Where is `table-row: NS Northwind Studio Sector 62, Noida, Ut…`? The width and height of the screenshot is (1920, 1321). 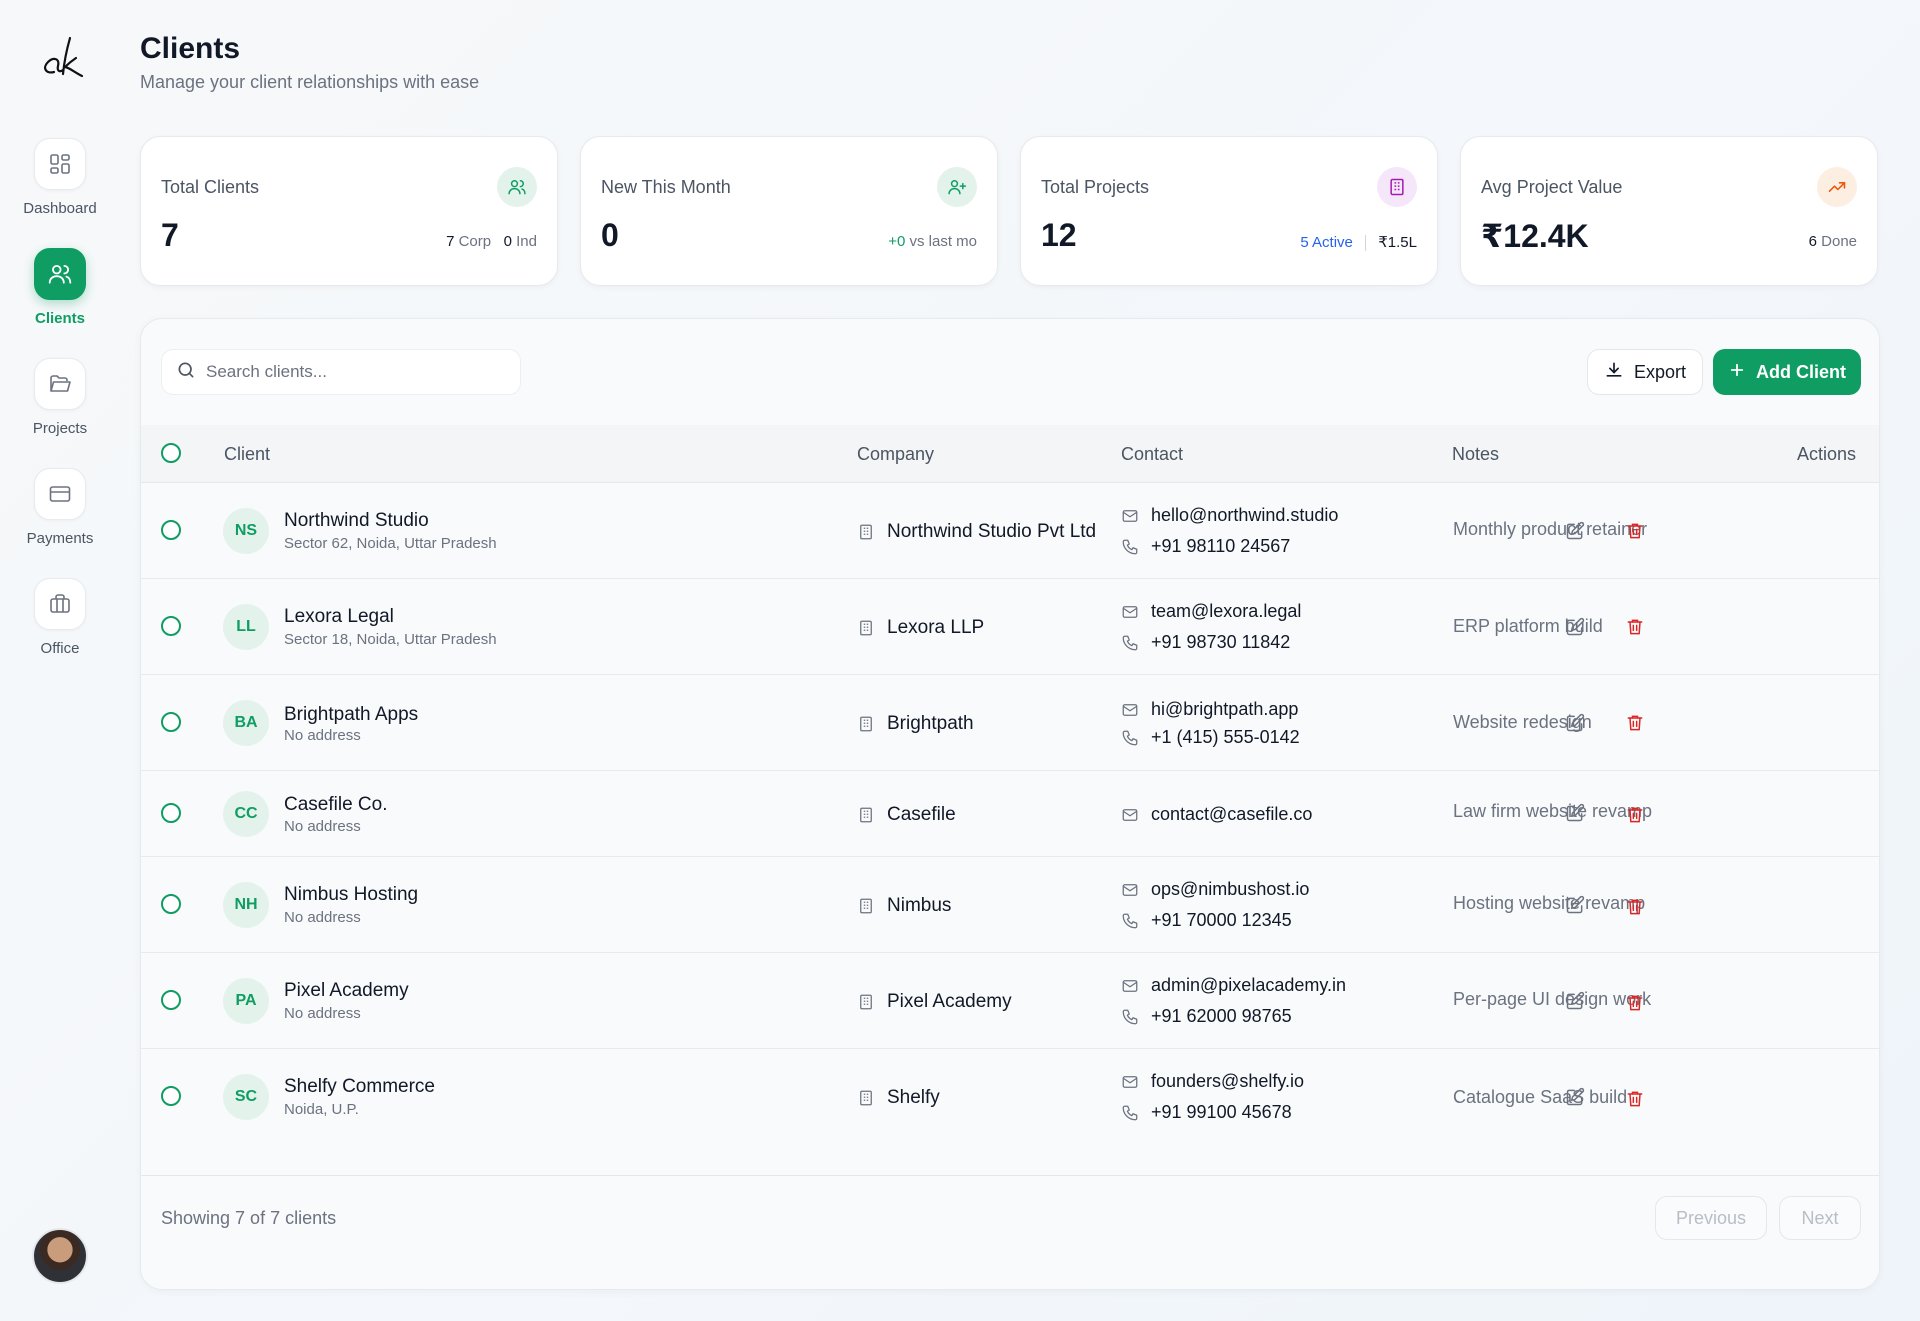
table-row: NS Northwind Studio Sector 62, Noida, Ut… is located at coordinates (1010, 531).